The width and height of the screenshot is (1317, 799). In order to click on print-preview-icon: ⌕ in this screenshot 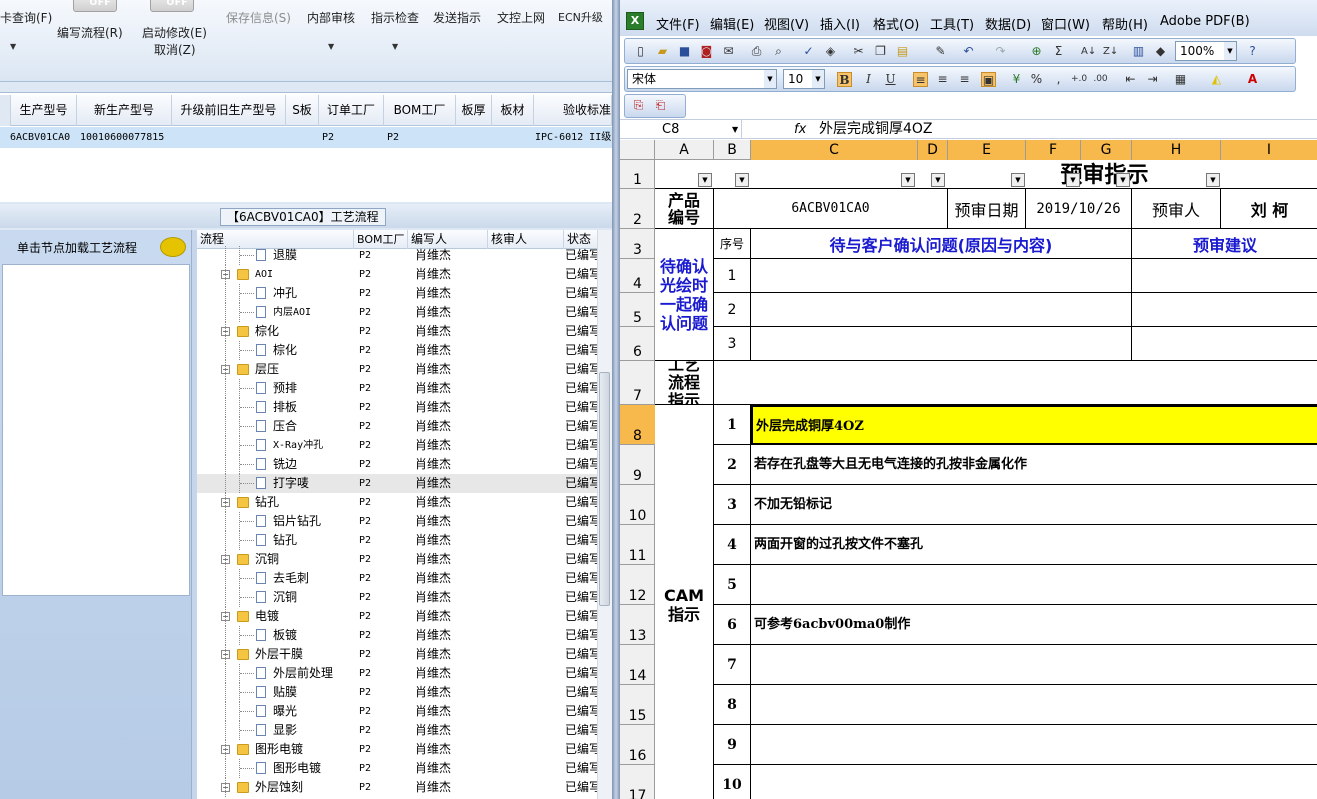, I will do `click(778, 51)`.